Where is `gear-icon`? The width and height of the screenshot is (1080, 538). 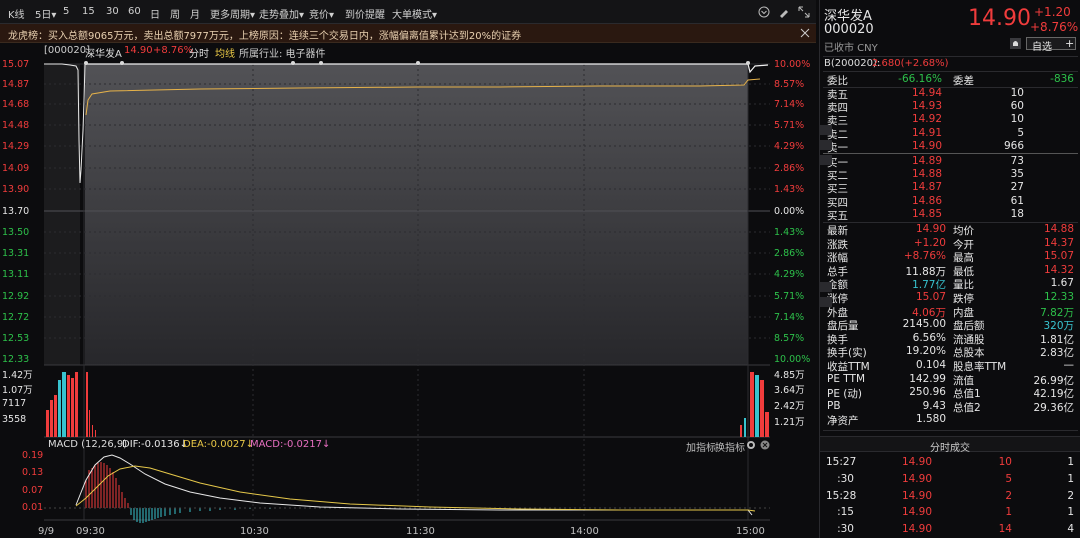 gear-icon is located at coordinates (751, 445).